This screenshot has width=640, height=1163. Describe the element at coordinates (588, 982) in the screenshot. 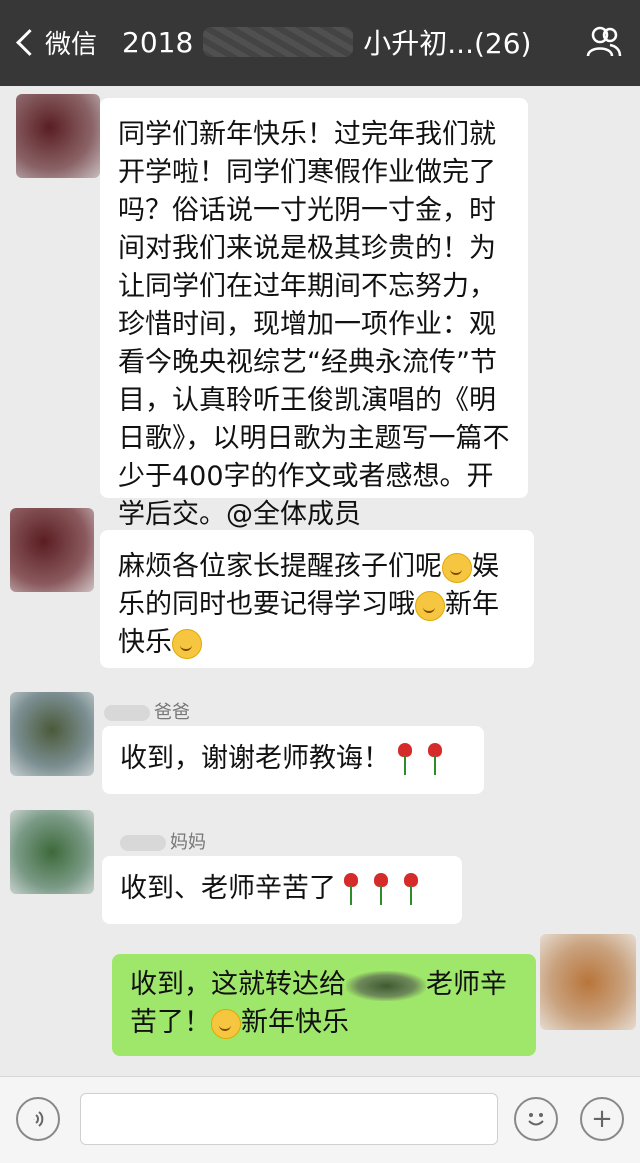

I see `my-avatar` at that location.